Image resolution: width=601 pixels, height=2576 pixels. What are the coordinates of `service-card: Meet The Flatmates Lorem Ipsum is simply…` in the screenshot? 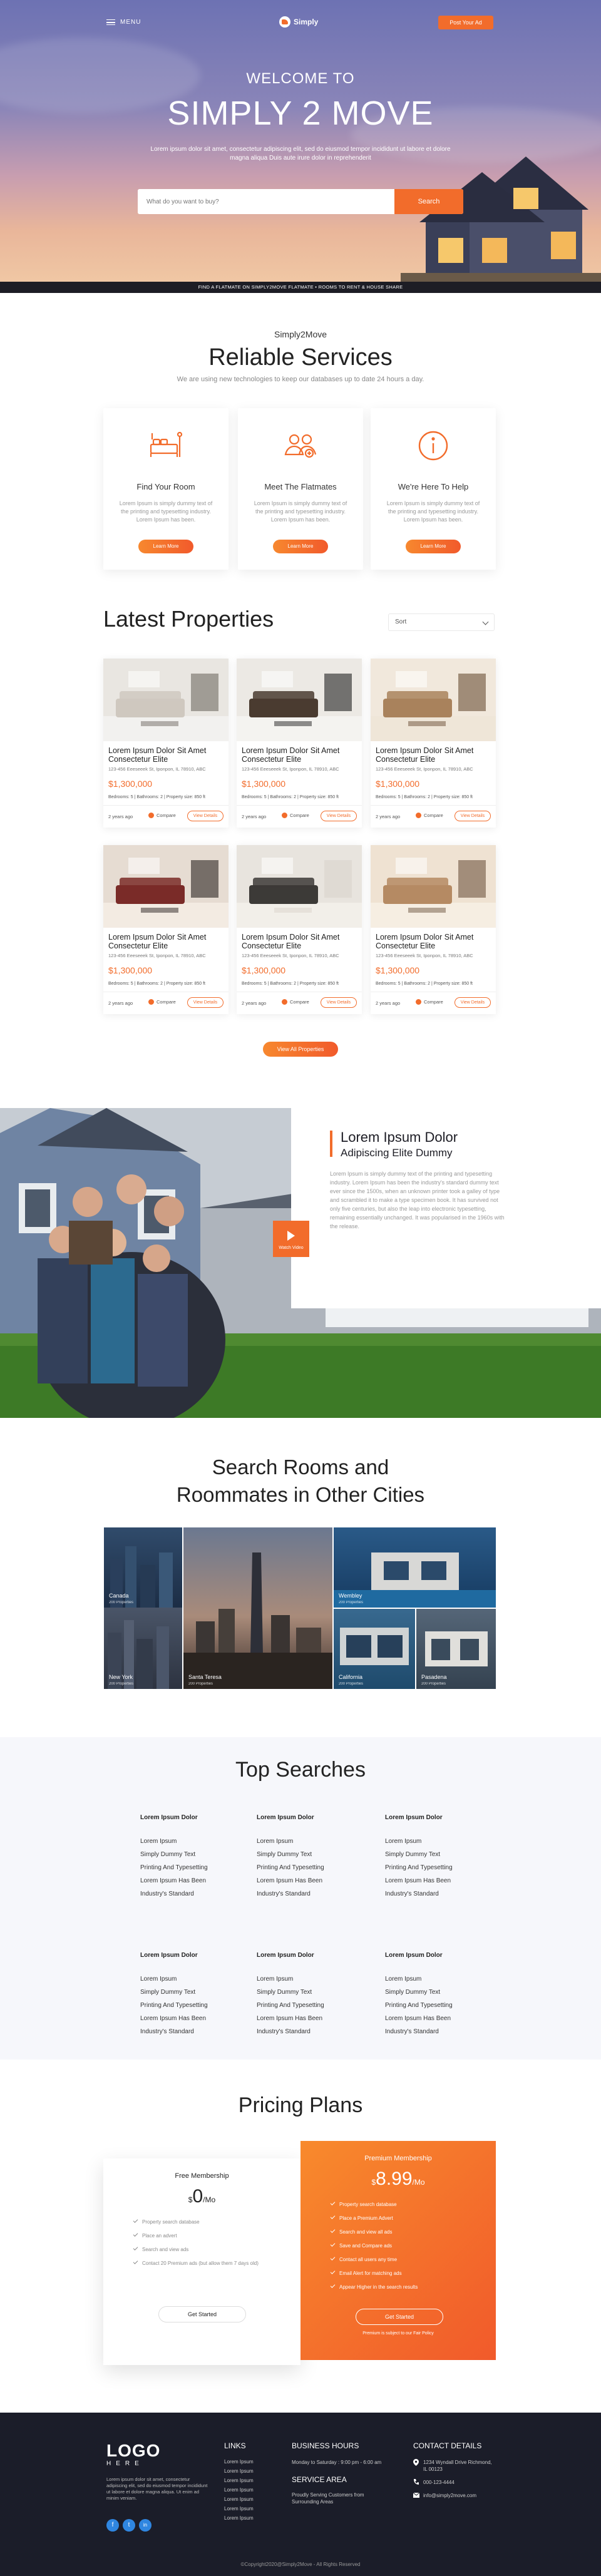 It's located at (300, 489).